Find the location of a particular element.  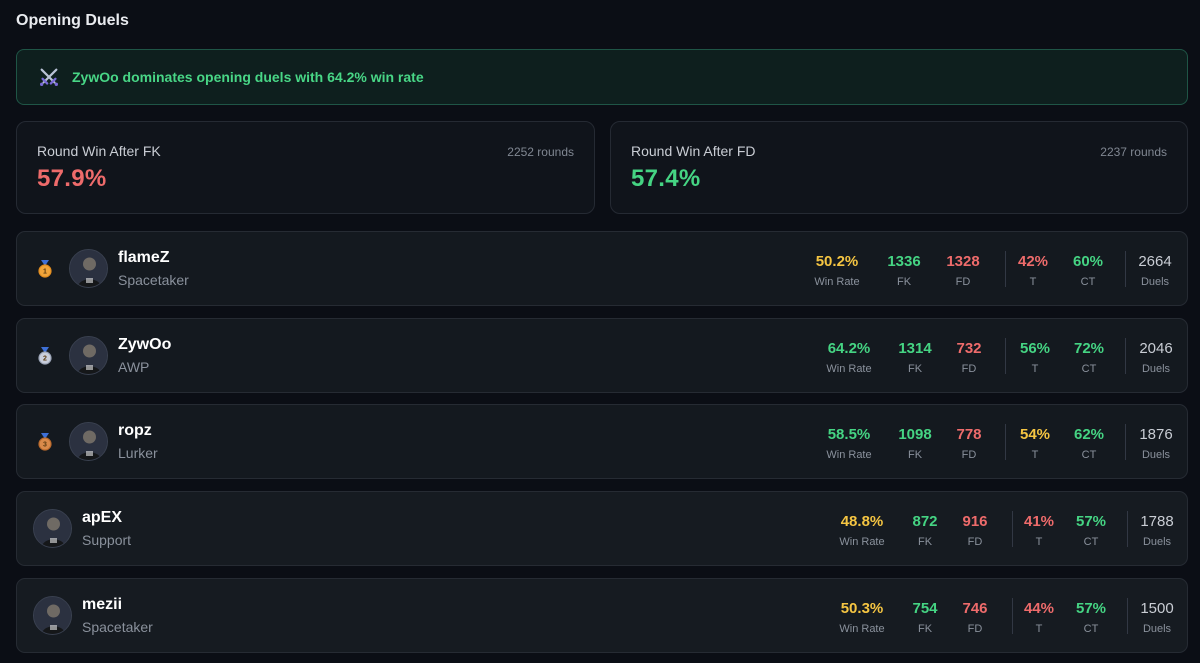

crossed-swords-icon is located at coordinates (49, 77).